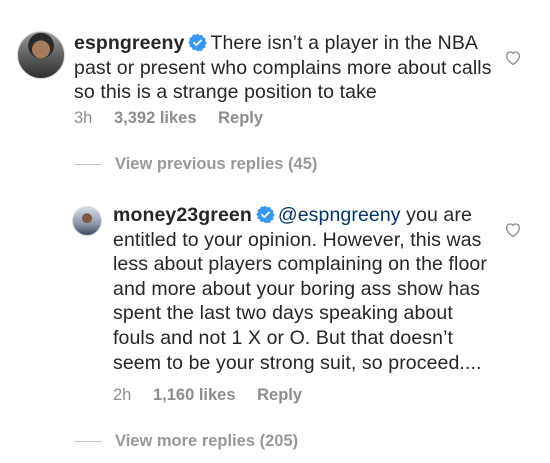  I want to click on reply-reply-button: Reply, so click(279, 395).